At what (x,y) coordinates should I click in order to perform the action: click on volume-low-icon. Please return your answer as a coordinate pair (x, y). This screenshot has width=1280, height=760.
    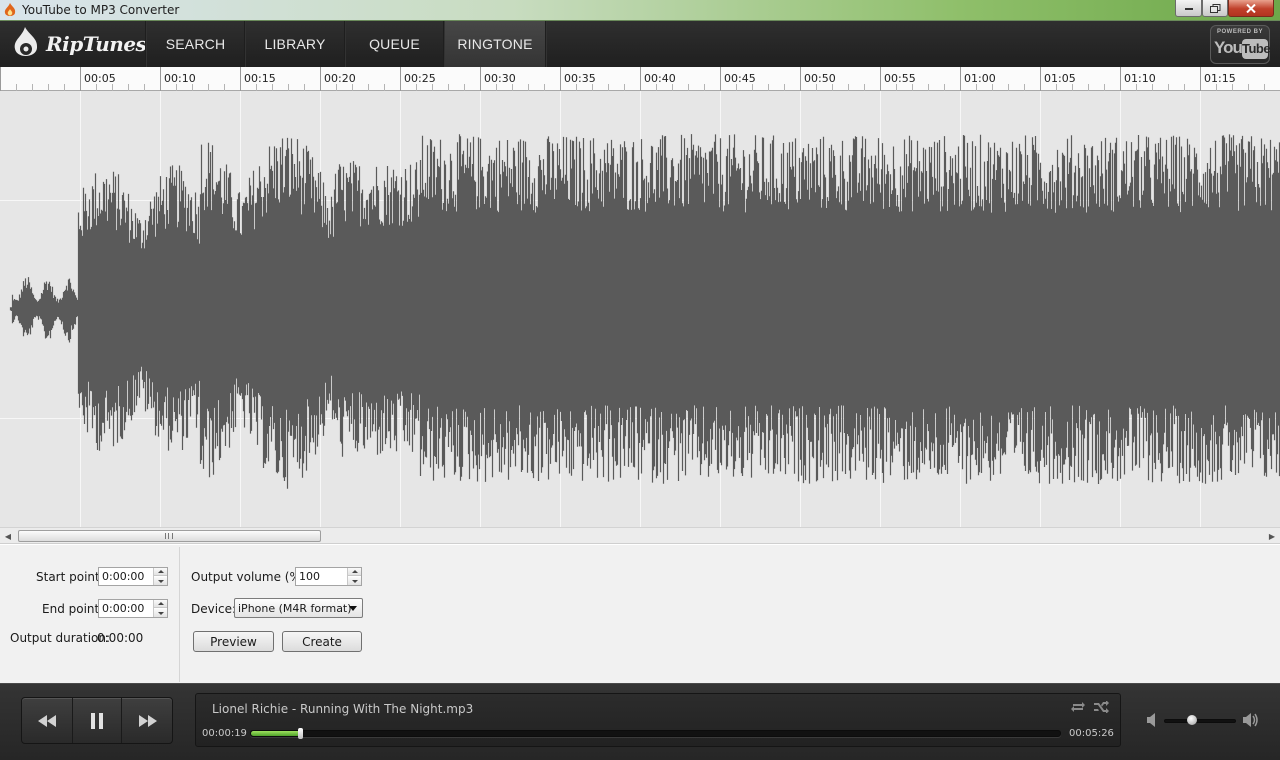
    Looking at the image, I should click on (1153, 720).